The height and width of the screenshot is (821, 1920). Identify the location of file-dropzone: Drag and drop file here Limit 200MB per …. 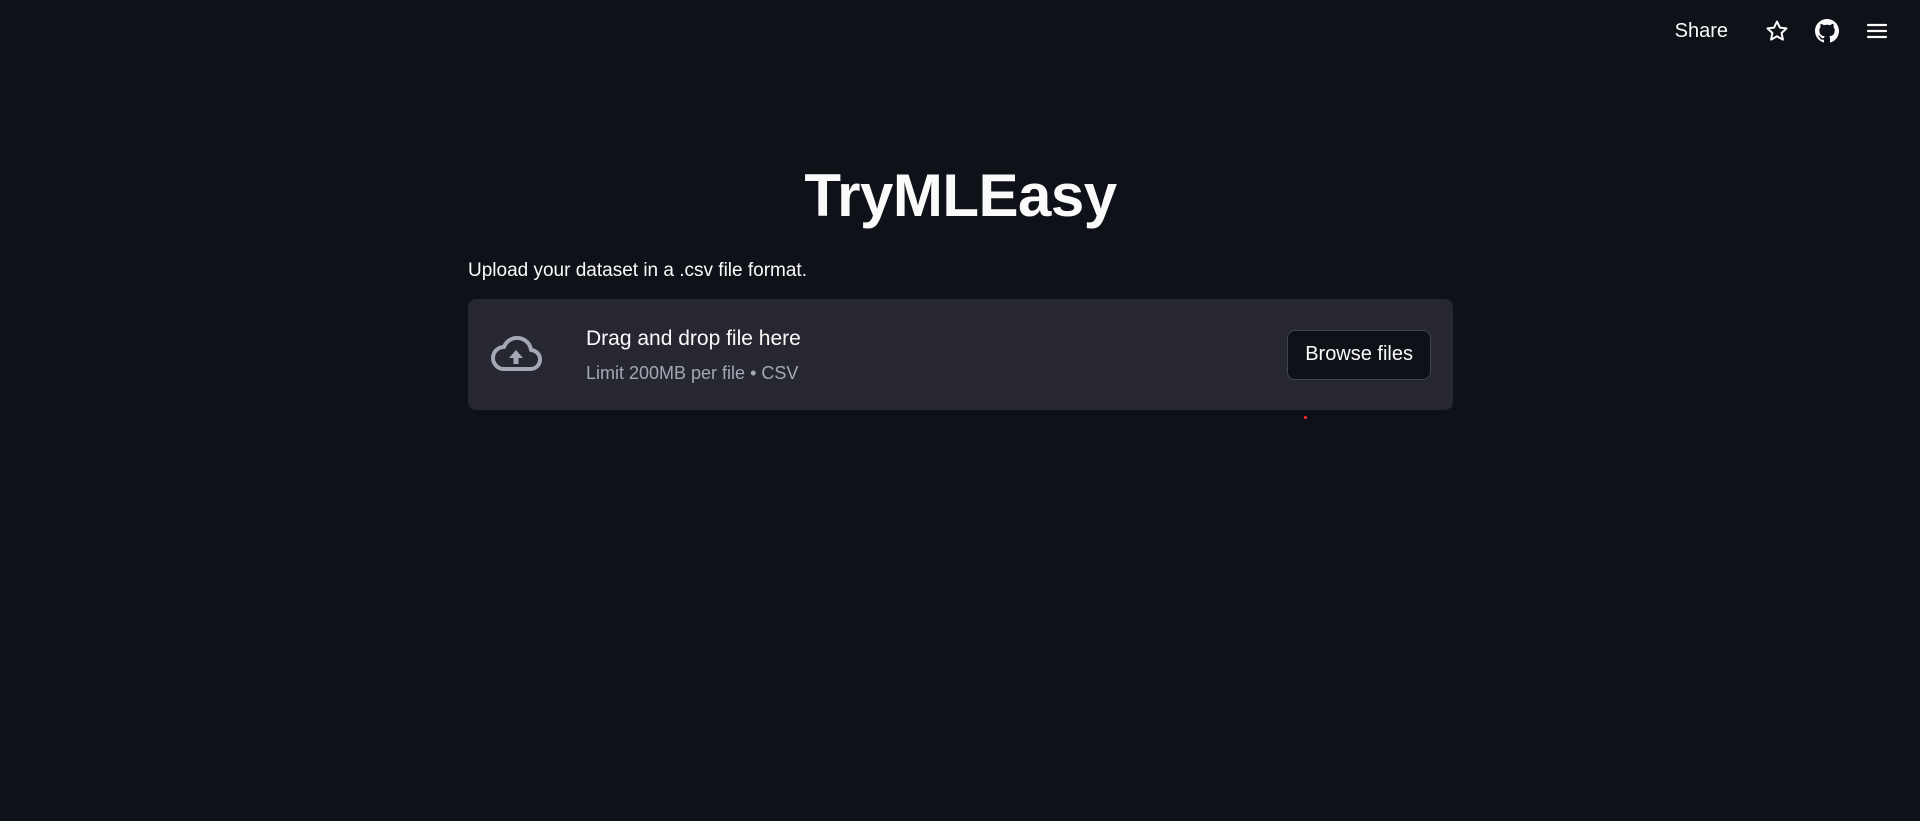
(960, 354).